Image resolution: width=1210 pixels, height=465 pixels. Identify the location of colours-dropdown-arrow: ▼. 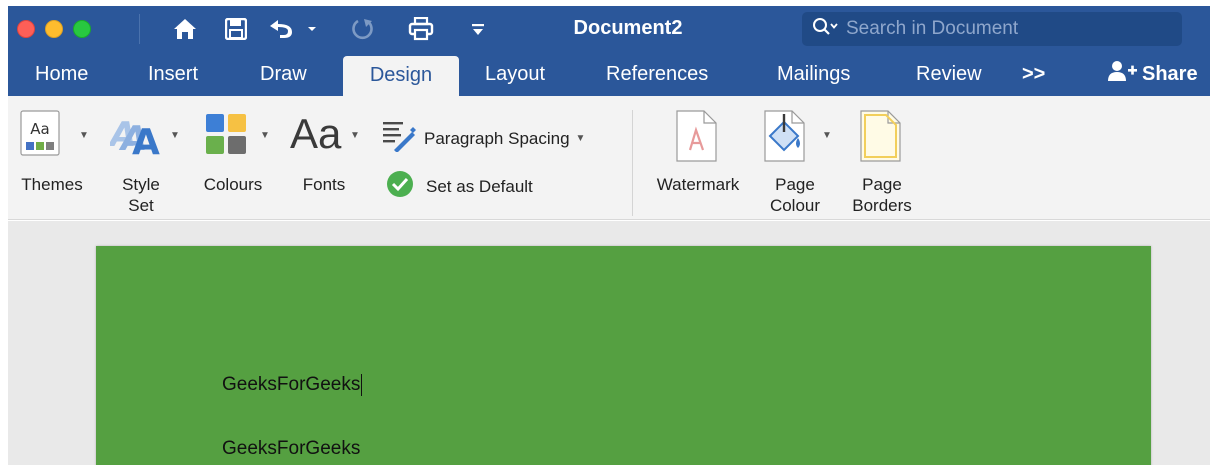
(265, 135).